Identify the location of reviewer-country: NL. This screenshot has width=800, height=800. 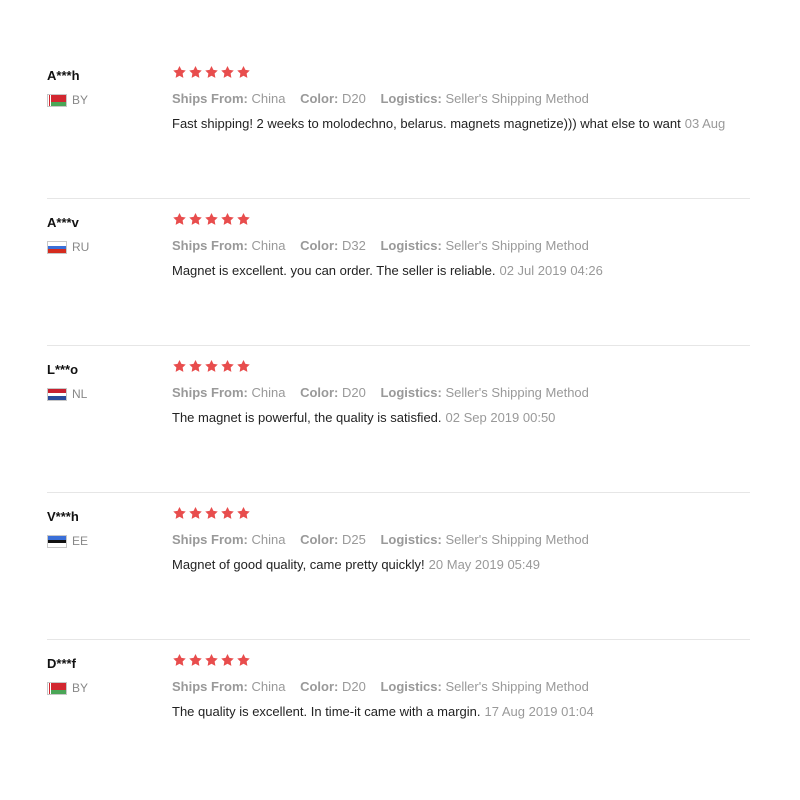
(67, 394).